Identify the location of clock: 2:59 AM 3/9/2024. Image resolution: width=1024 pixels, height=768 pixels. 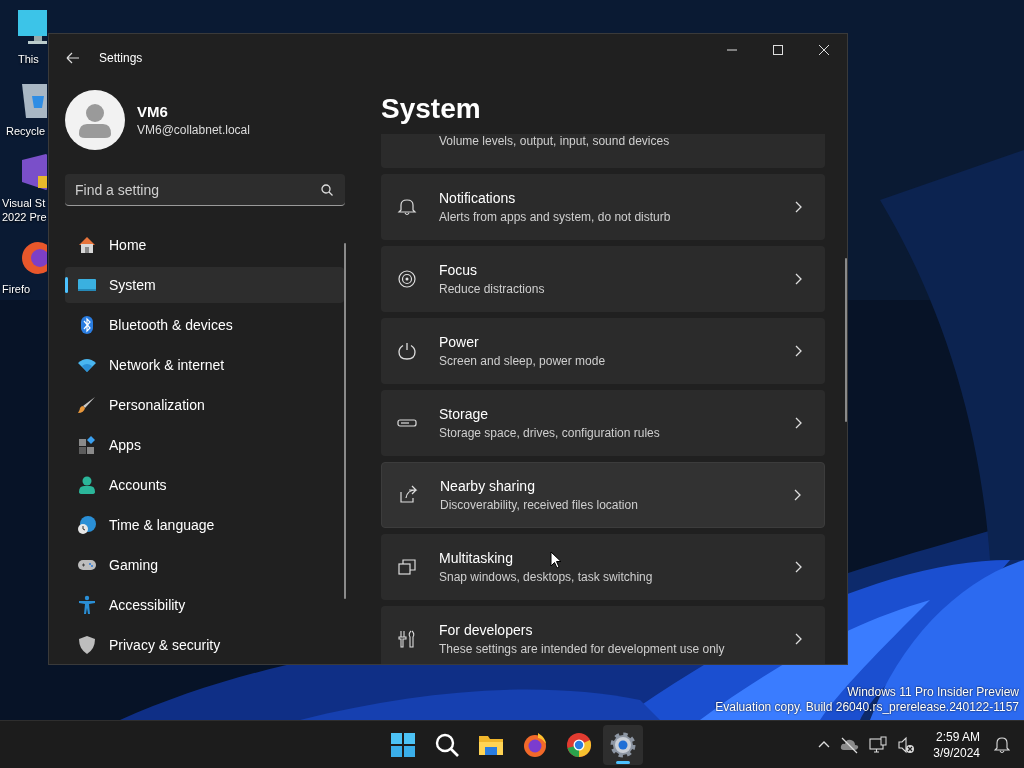
(956, 744).